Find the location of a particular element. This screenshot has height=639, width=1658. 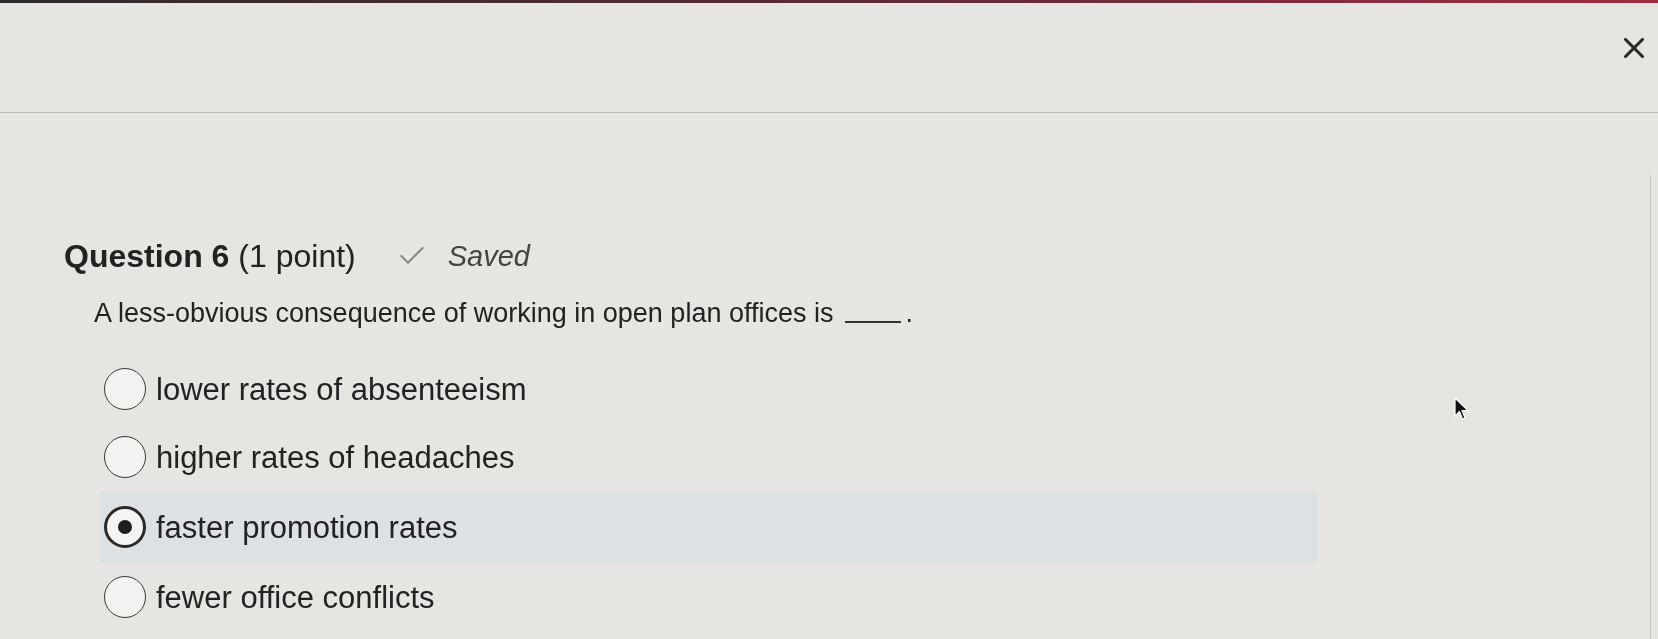

option-label: lower rates of absenteeism is located at coordinates (341, 389).